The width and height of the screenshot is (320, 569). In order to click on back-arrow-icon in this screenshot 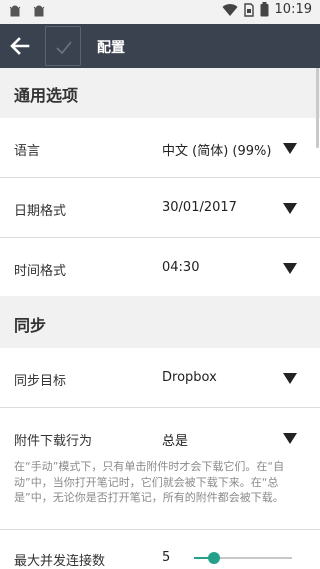, I will do `click(20, 46)`.